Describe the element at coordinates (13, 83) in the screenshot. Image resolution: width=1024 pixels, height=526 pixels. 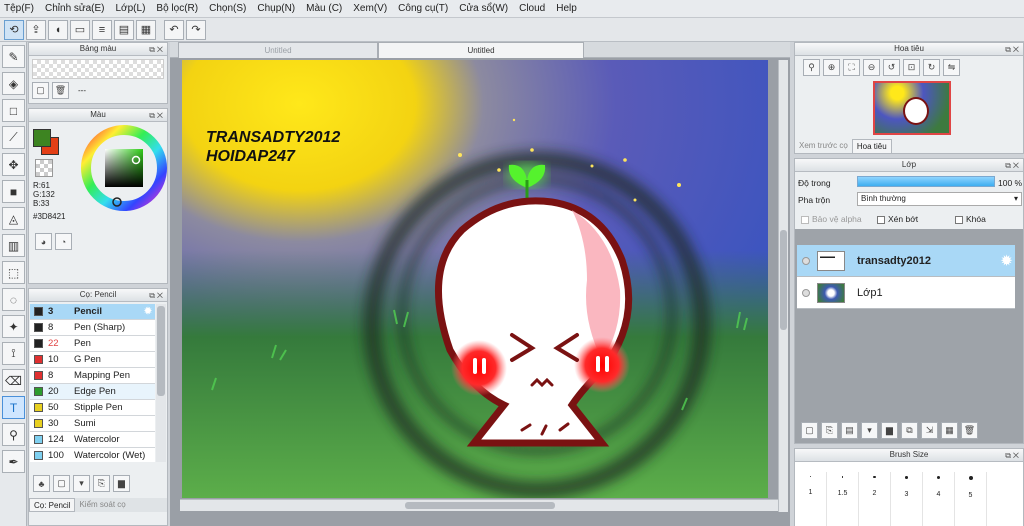
I see `eraser-tool-icon: ◈` at that location.